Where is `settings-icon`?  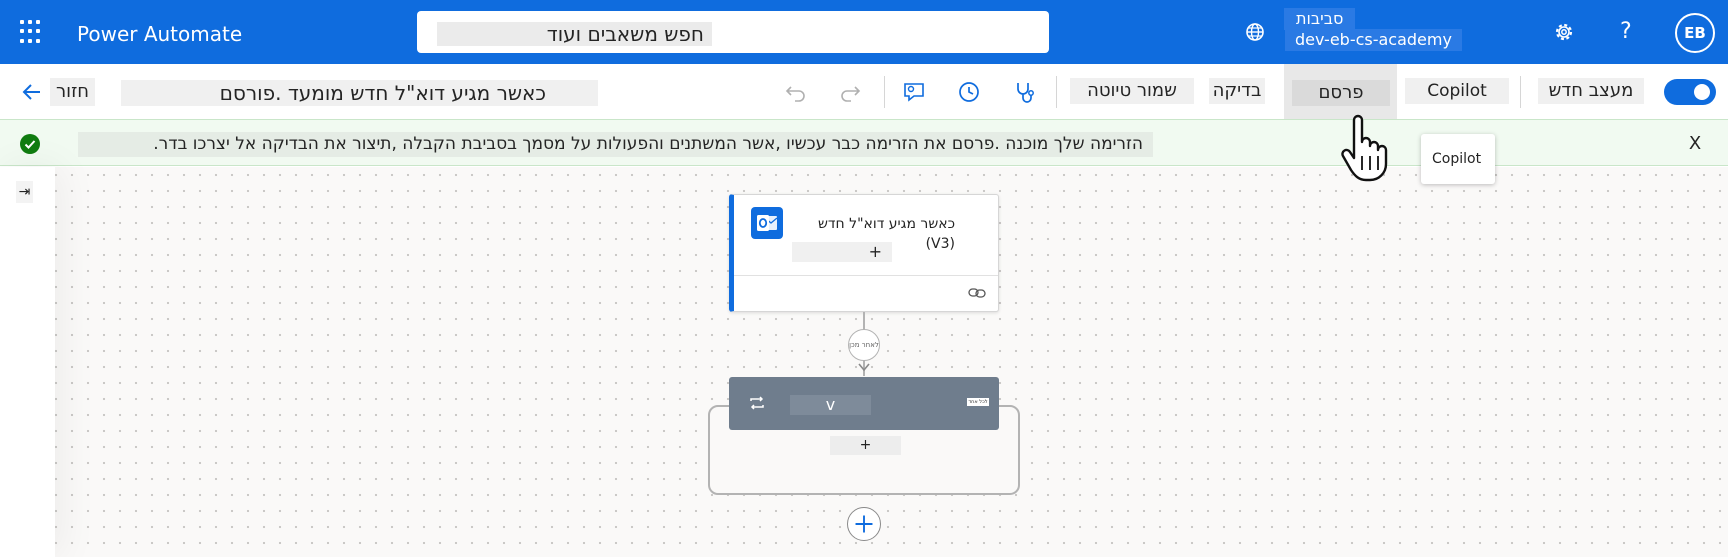
settings-icon is located at coordinates (1564, 32).